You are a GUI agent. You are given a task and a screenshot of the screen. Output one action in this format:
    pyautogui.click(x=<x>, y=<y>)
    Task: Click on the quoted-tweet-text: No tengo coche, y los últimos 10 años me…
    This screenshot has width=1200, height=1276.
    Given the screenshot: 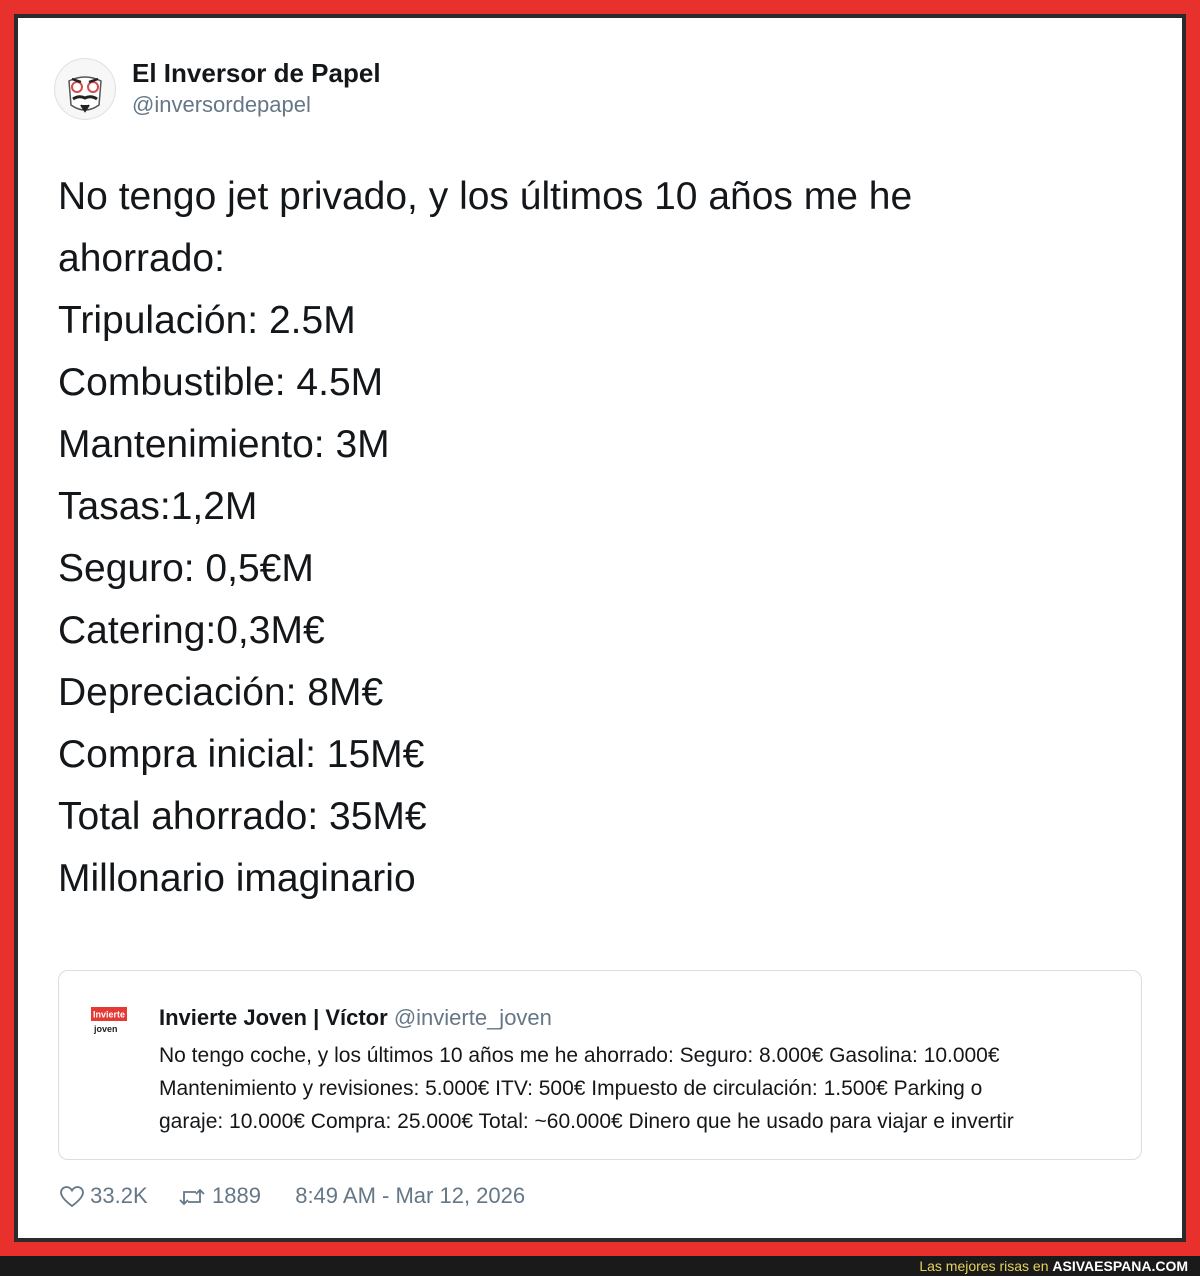 What is the action you would take?
    pyautogui.click(x=639, y=1088)
    